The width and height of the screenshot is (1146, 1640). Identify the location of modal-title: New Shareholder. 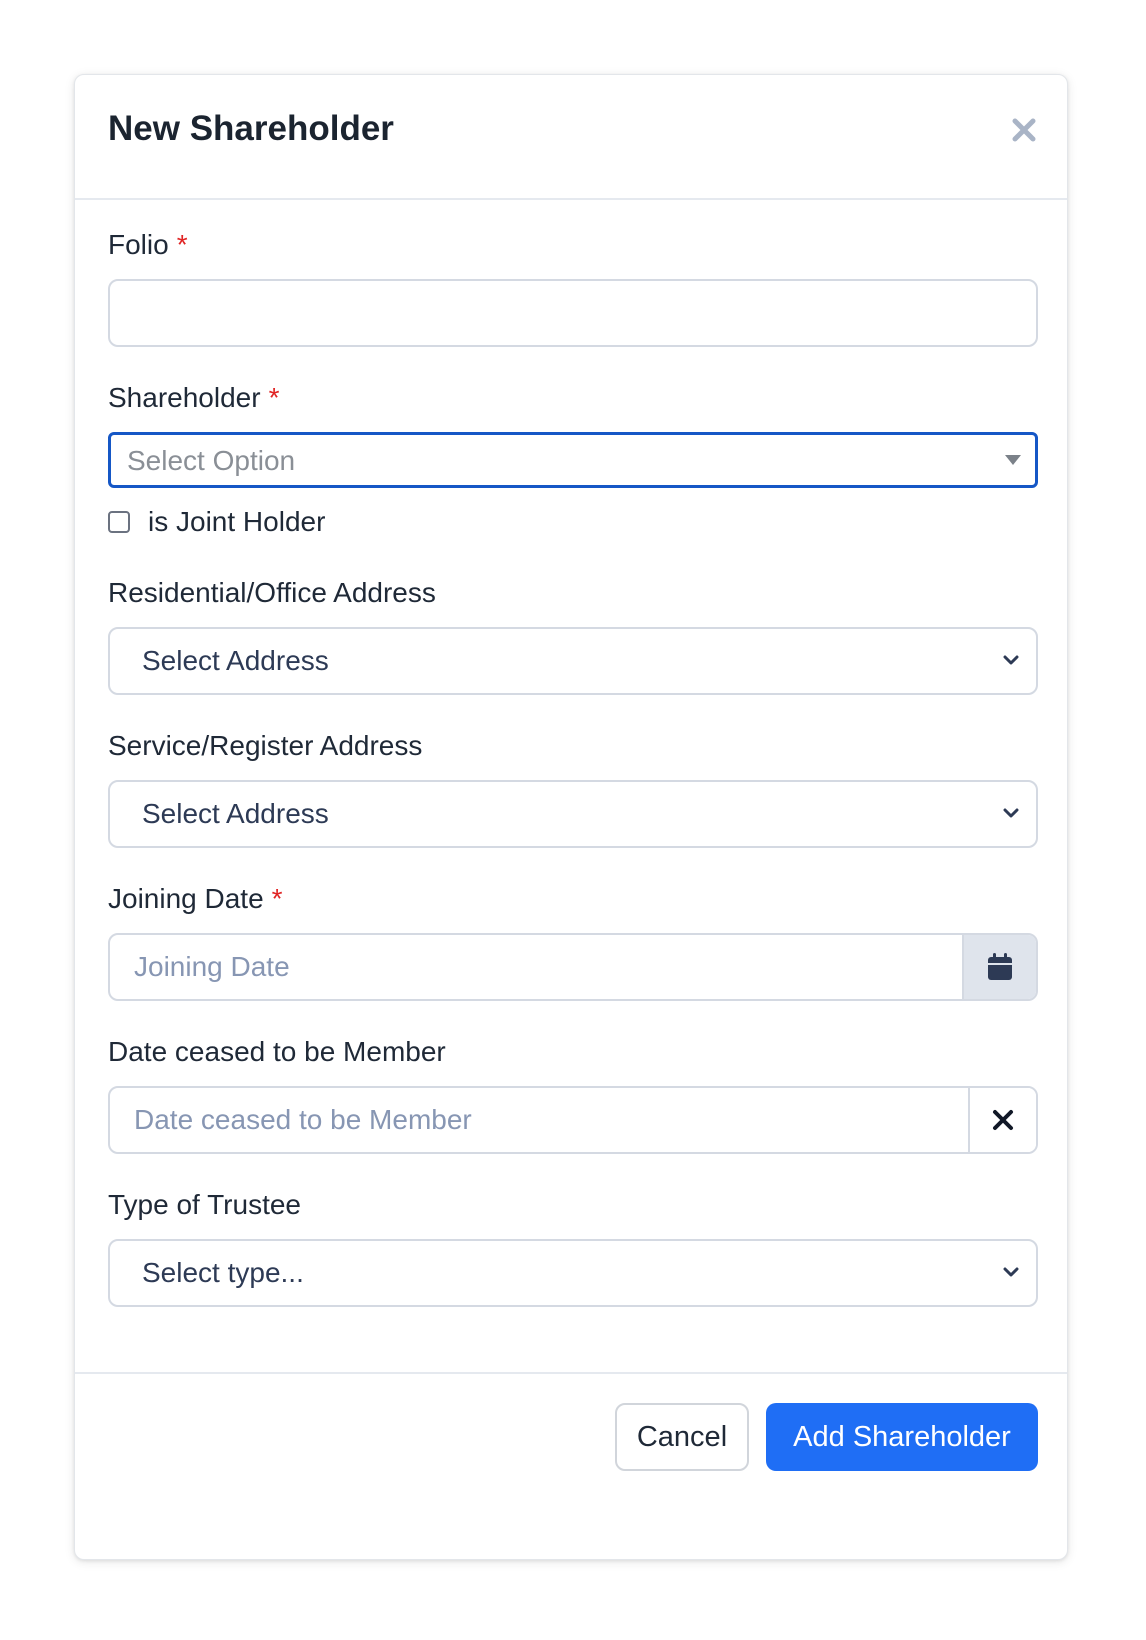
(251, 128).